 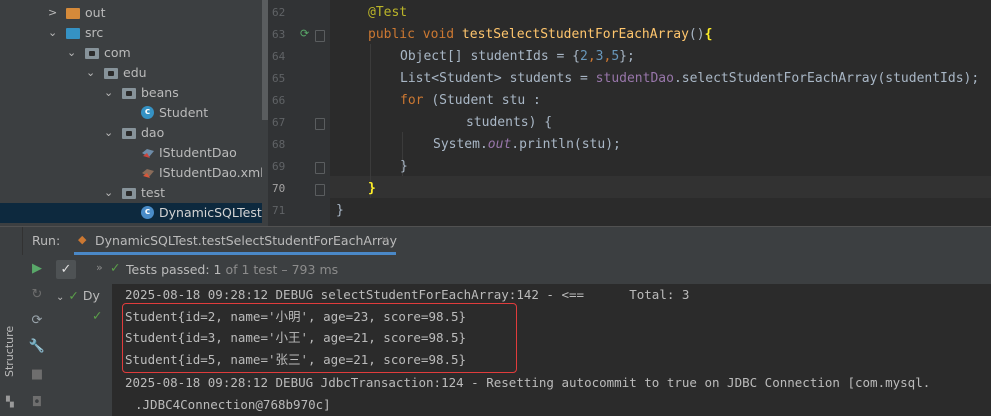 I want to click on line-number: 70, so click(x=279, y=188).